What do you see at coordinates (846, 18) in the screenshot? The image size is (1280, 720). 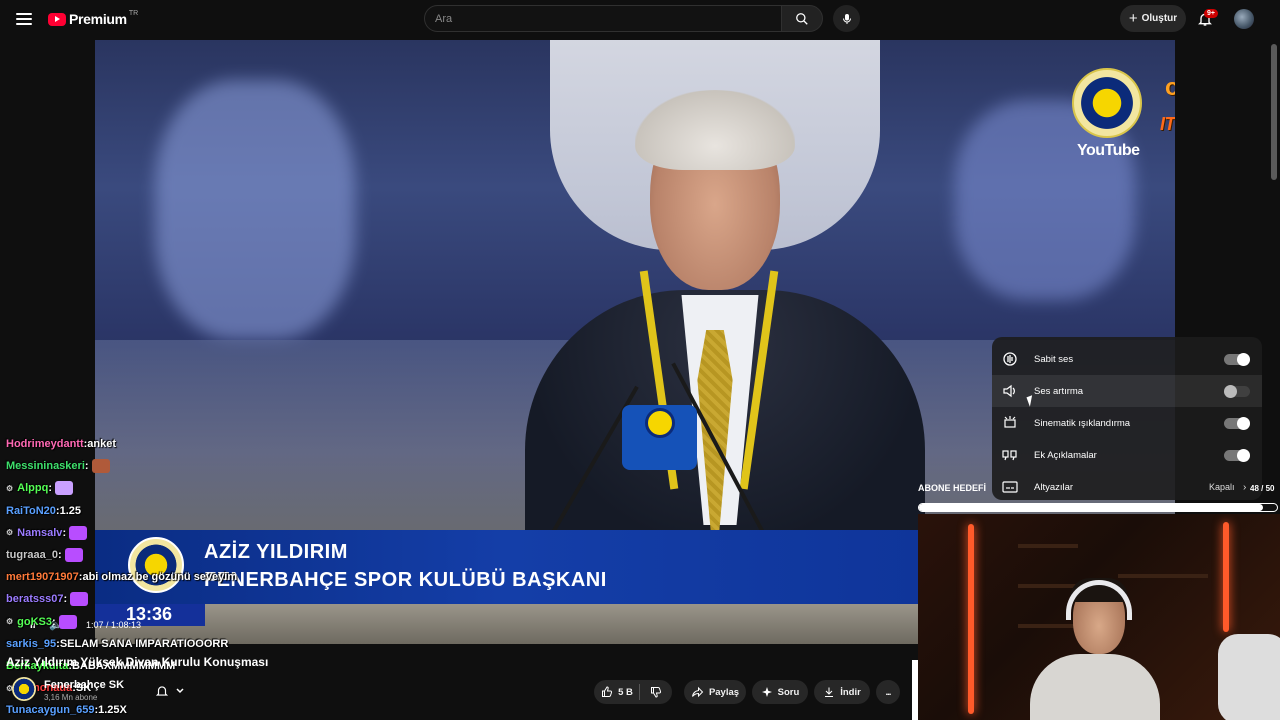 I see `voice-search-button` at bounding box center [846, 18].